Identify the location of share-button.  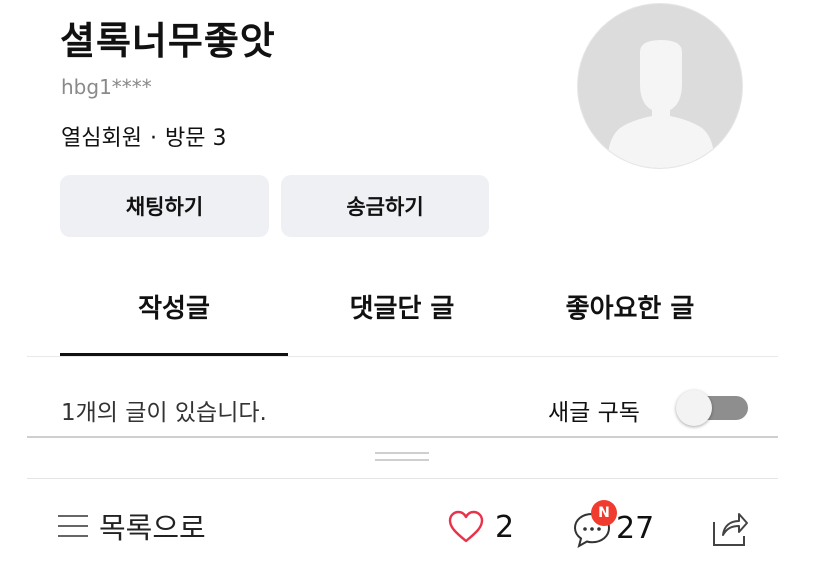
(730, 529).